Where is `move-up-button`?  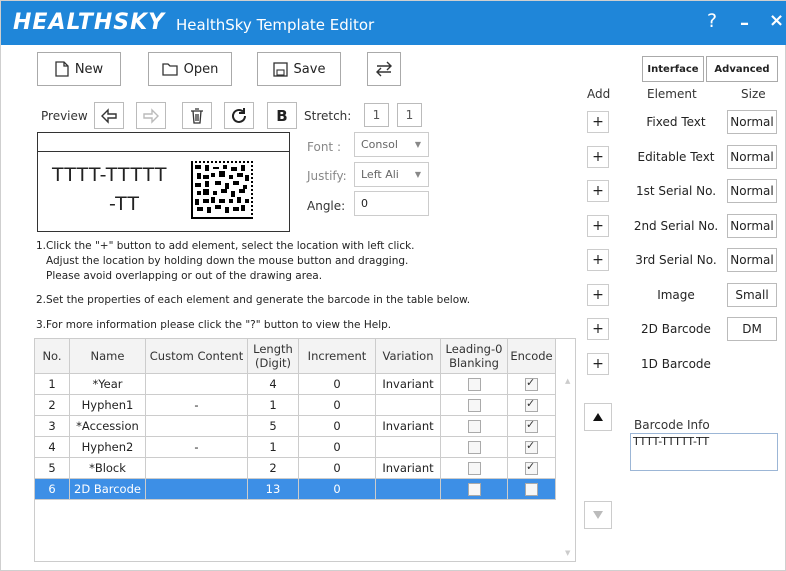
move-up-button is located at coordinates (598, 417).